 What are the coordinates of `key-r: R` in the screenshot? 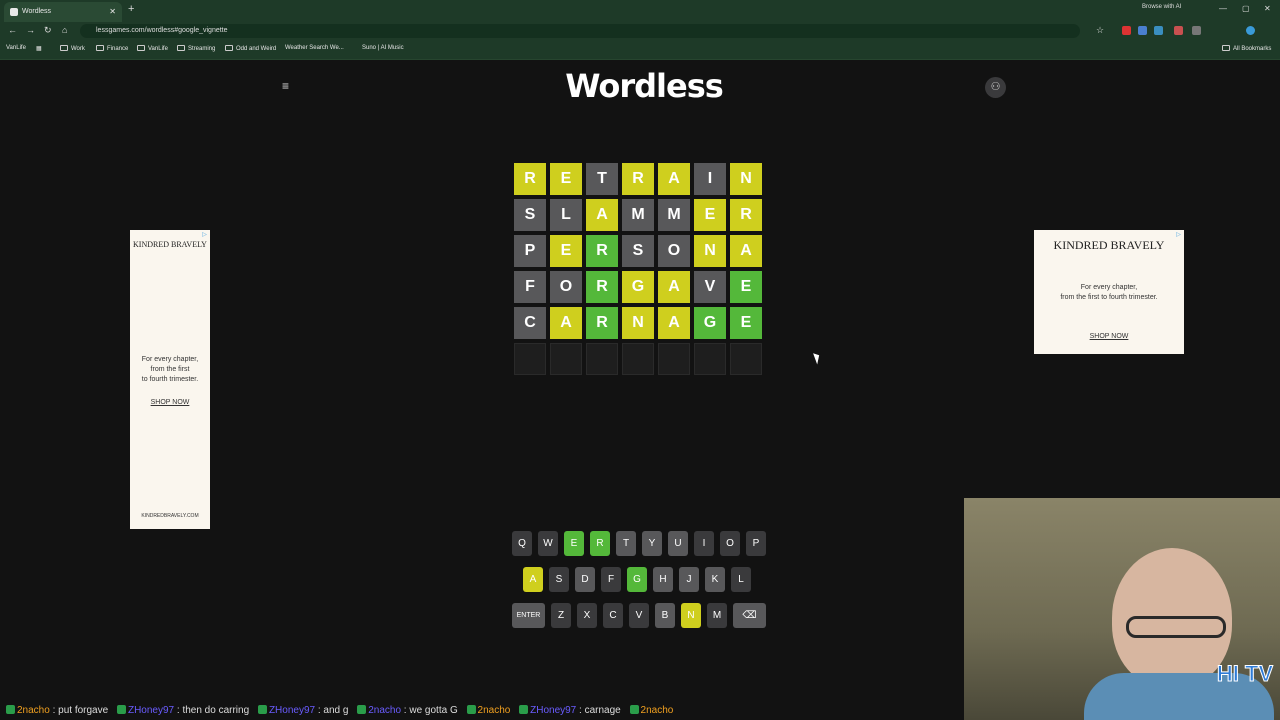 It's located at (600, 543).